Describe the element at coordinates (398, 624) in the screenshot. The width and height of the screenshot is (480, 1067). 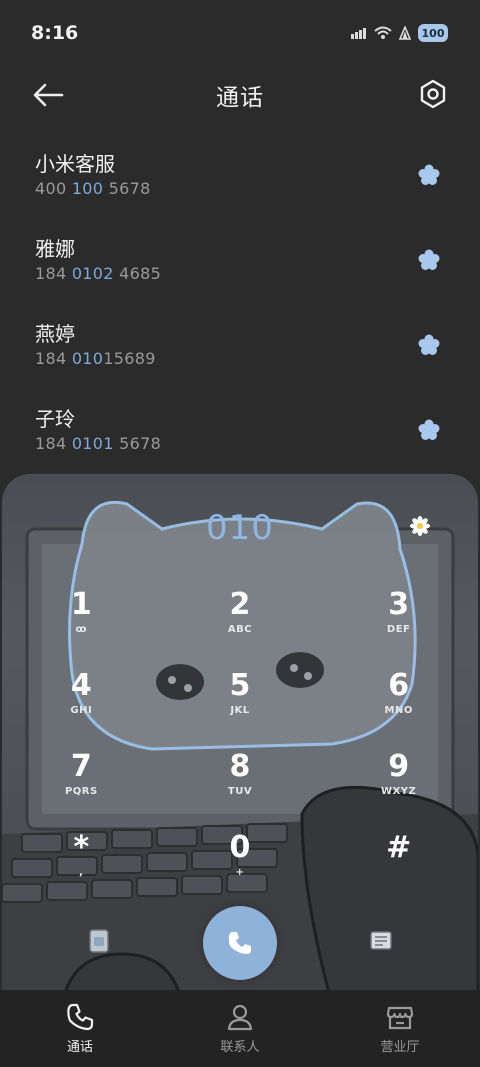
I see `key-3: 3 DEF` at that location.